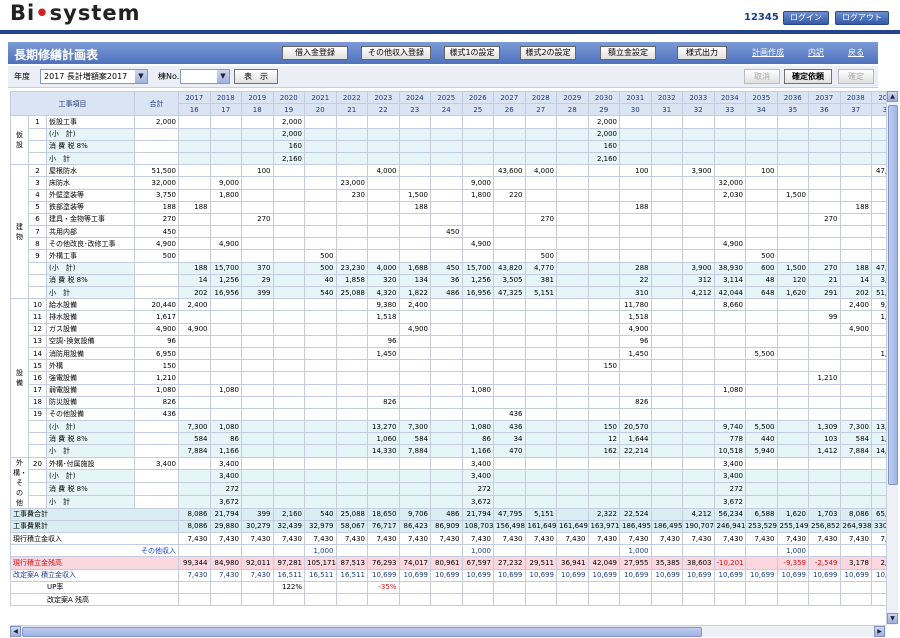  Describe the element at coordinates (414, 514) in the screenshot. I see `summary-value: 9,706` at that location.